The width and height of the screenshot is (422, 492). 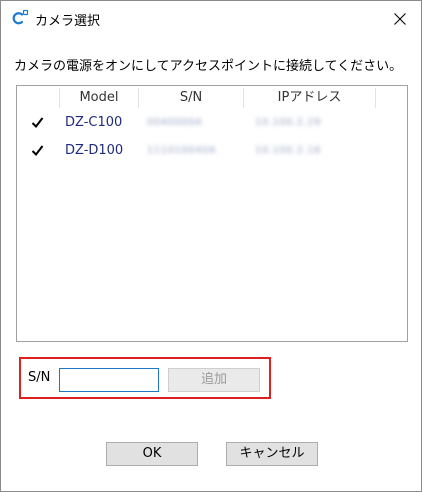 I want to click on window-title: カメラ選択, so click(x=68, y=21).